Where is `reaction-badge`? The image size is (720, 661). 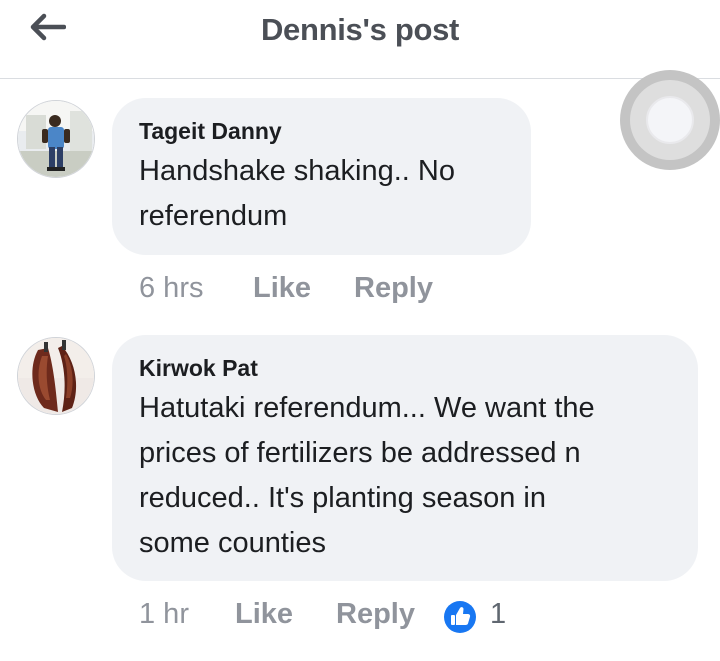
reaction-badge is located at coordinates (460, 617).